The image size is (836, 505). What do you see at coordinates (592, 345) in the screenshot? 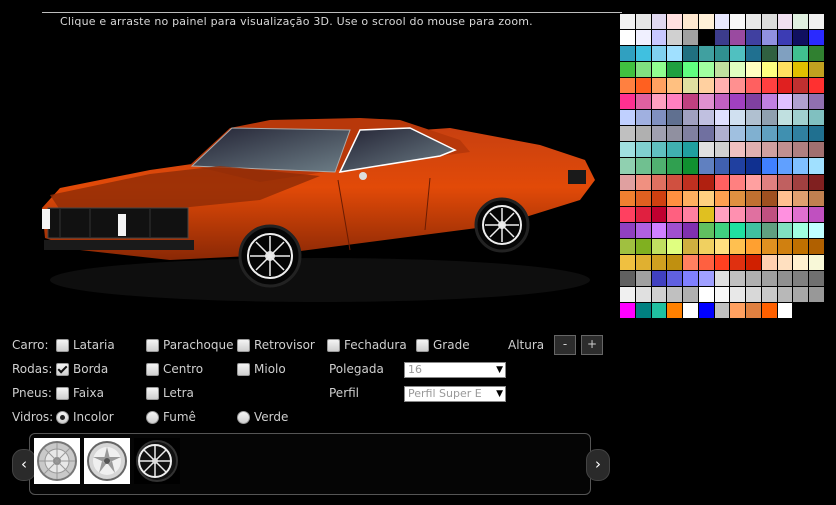
I see `altura-plus-button: +` at bounding box center [592, 345].